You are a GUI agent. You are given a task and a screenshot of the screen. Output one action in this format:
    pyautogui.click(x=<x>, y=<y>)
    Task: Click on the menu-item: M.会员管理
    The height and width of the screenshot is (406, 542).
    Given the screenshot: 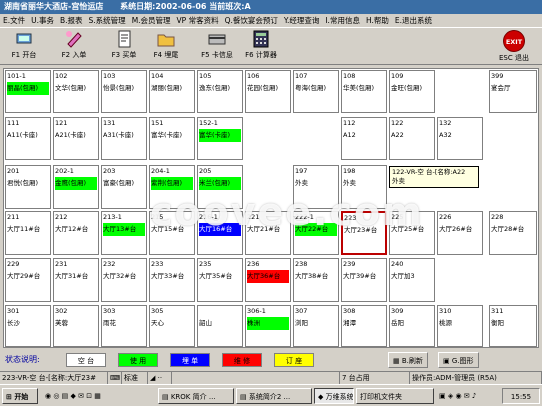 What is the action you would take?
    pyautogui.click(x=151, y=20)
    